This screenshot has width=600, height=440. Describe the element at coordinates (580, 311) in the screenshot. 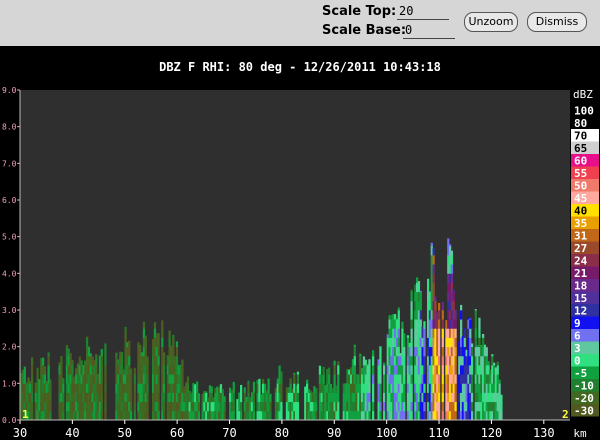

I see `colorbar-value: 12` at that location.